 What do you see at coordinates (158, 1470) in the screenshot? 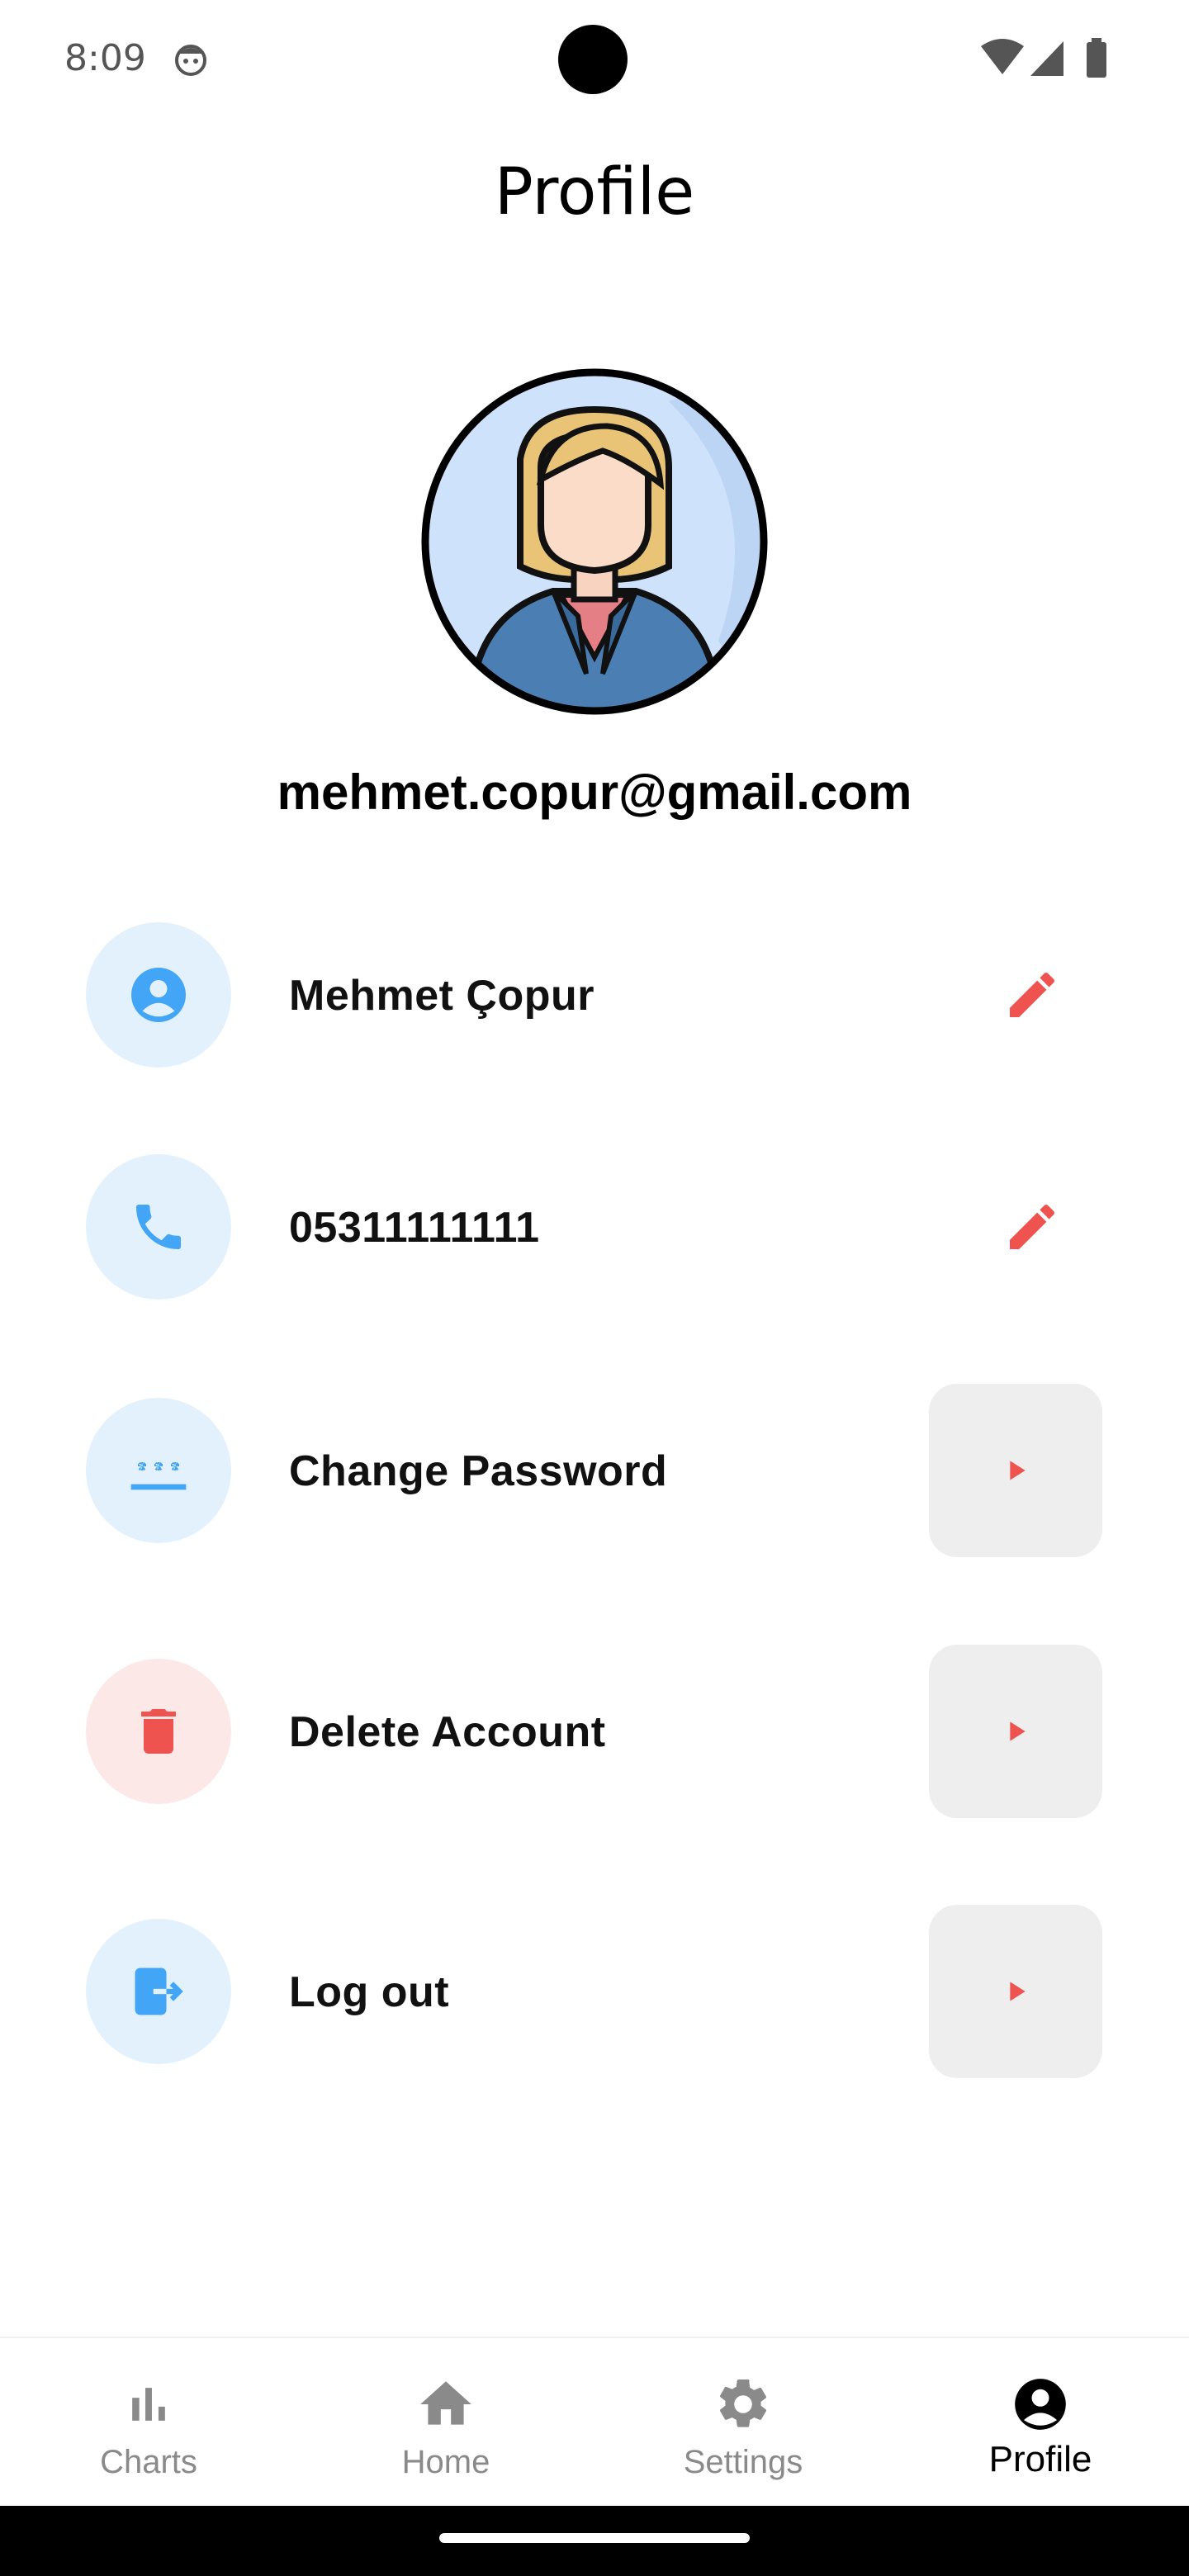
I see `password-icon` at bounding box center [158, 1470].